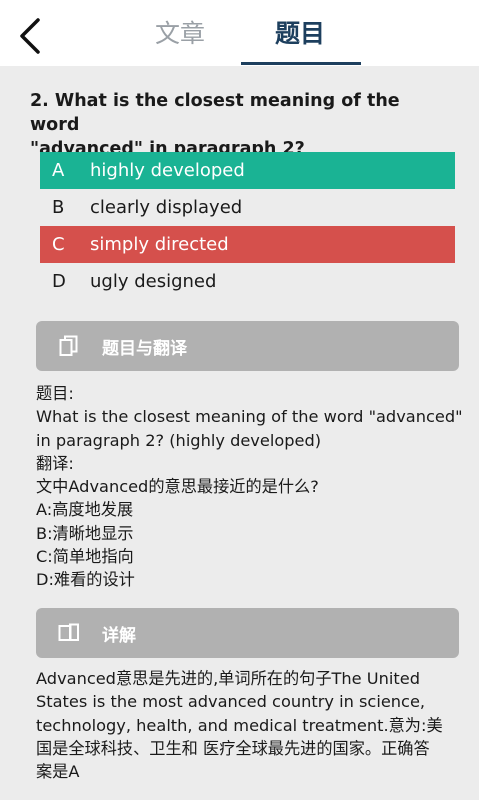 The height and width of the screenshot is (800, 479). I want to click on back-chevron-icon, so click(30, 36).